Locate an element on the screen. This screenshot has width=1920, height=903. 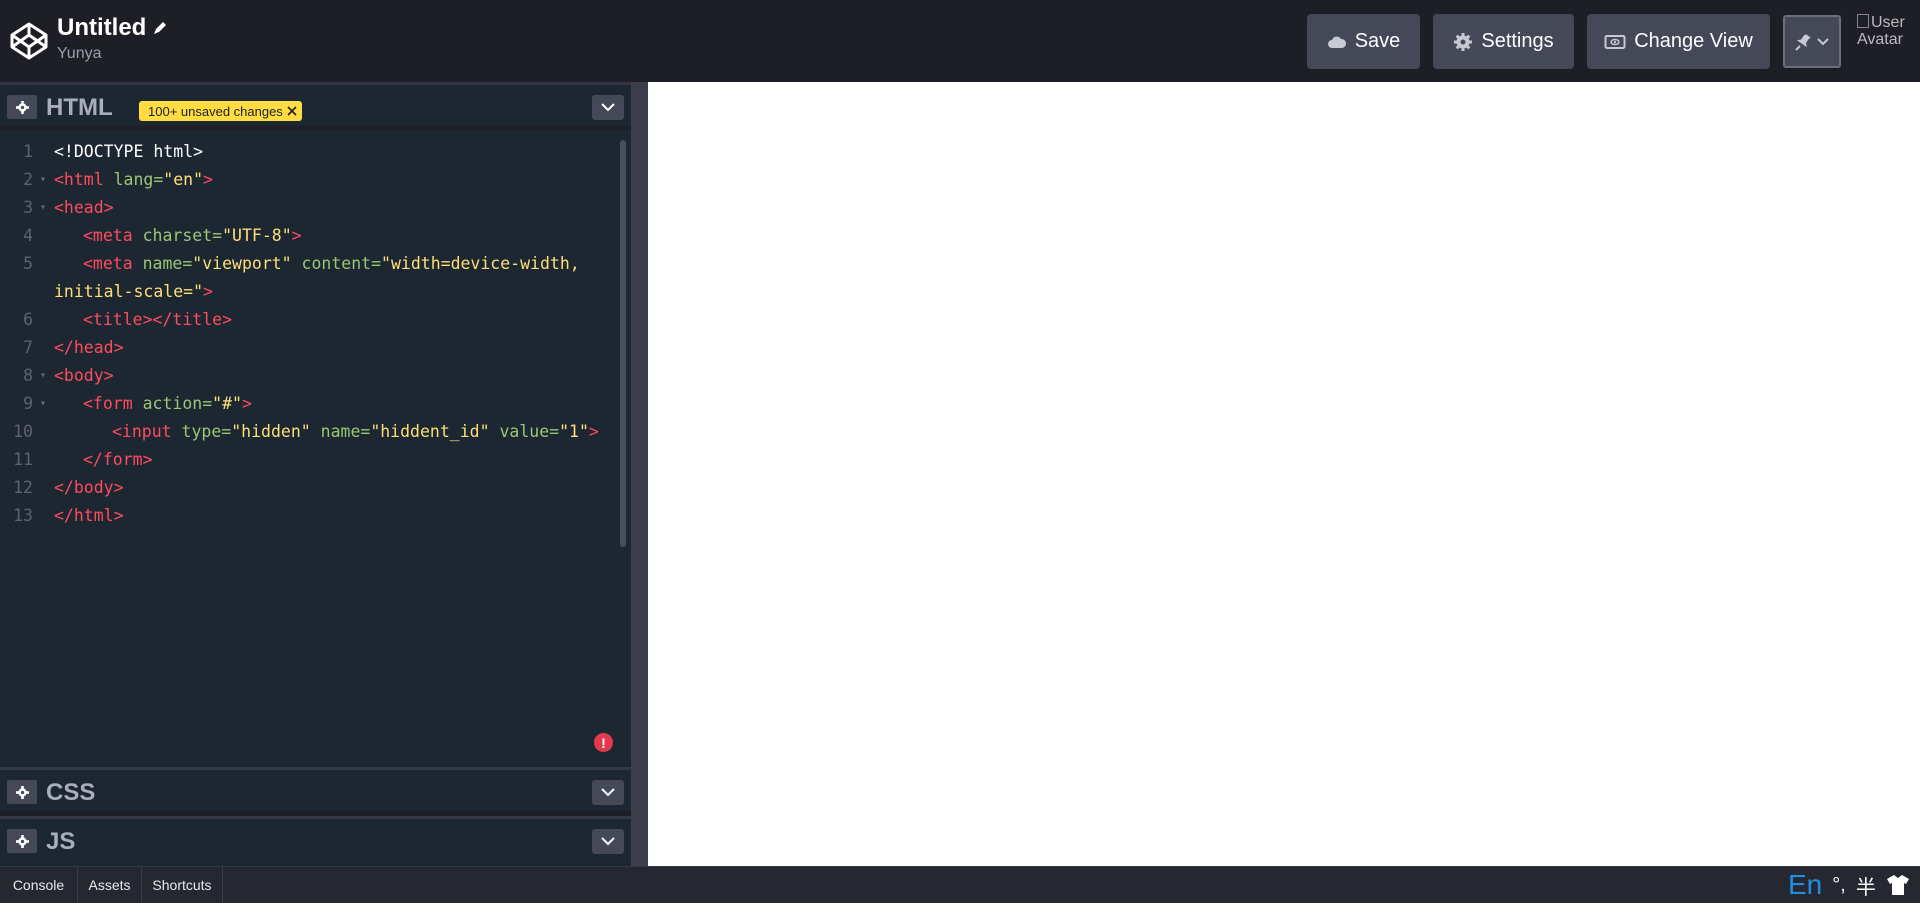
chevron-down-icon is located at coordinates (608, 792).